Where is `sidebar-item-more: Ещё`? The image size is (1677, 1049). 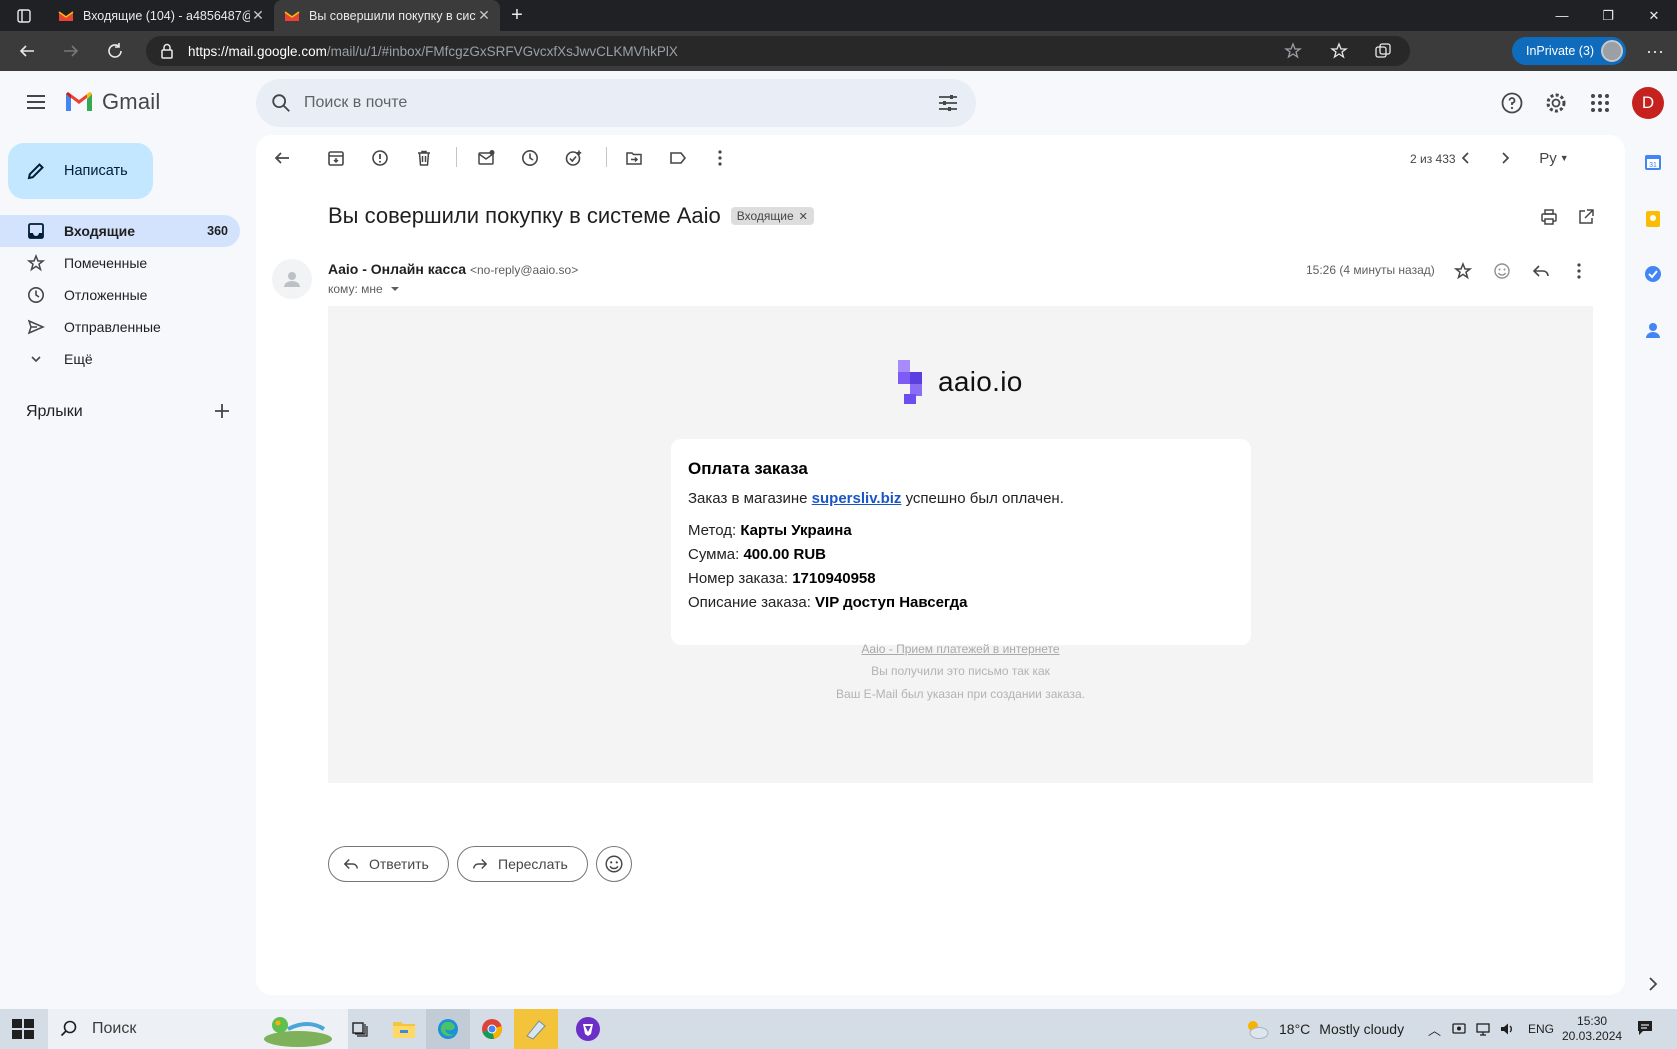
sidebar-item-more: Ещё is located at coordinates (120, 359).